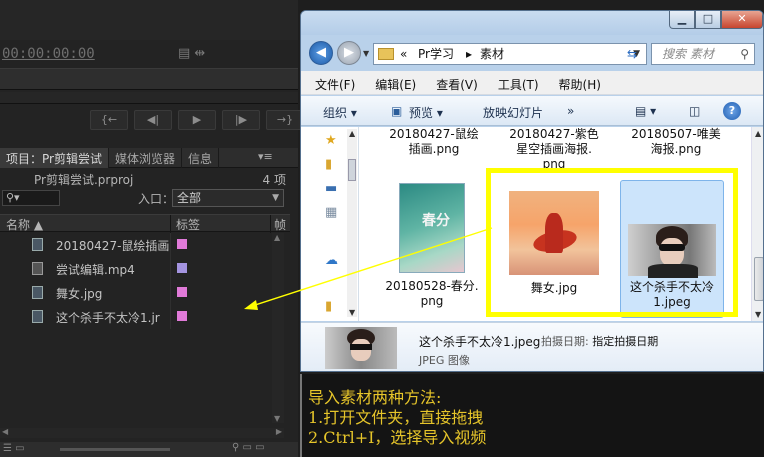 The width and height of the screenshot is (764, 457). Describe the element at coordinates (554, 149) in the screenshot. I see `file-name: 20180427-紫色 星空插画海报. png` at that location.